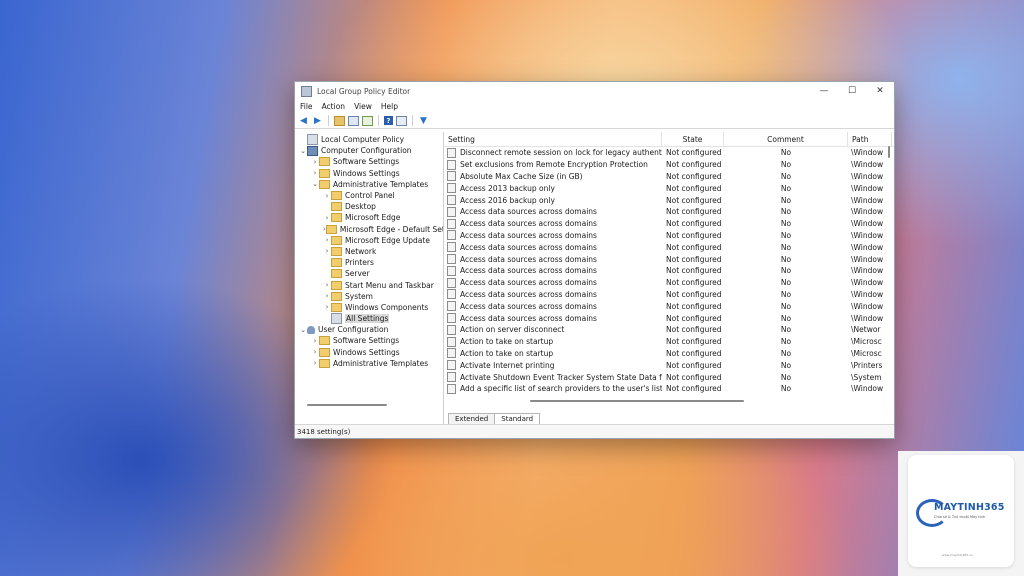 The width and height of the screenshot is (1024, 576). I want to click on properties-icon, so click(401, 120).